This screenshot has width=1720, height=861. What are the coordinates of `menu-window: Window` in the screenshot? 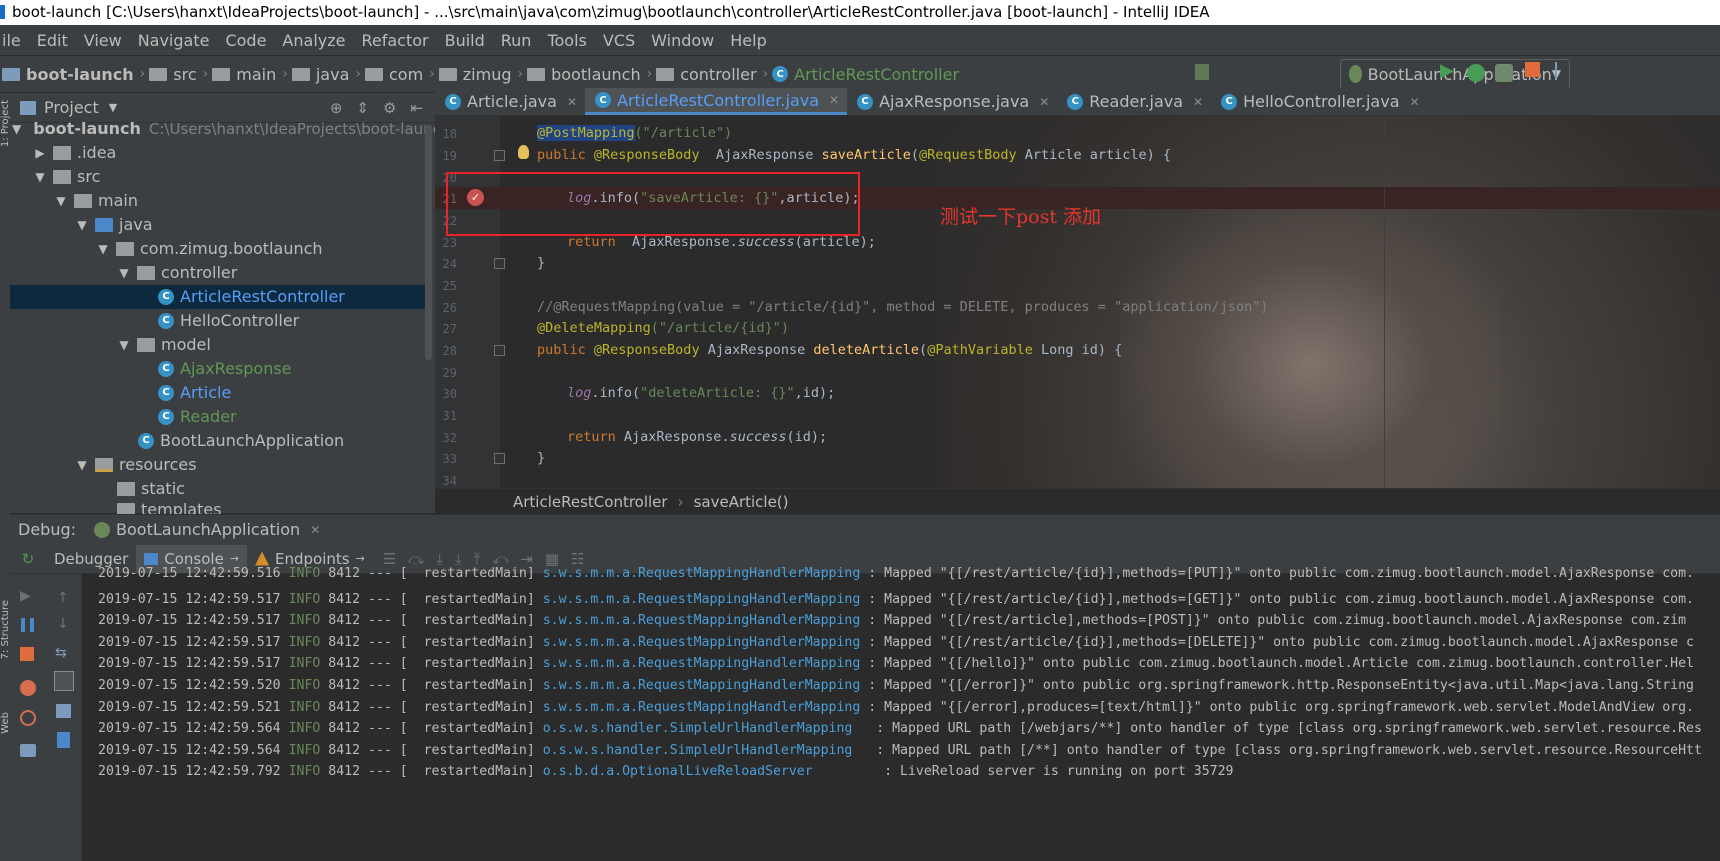 It's located at (682, 40).